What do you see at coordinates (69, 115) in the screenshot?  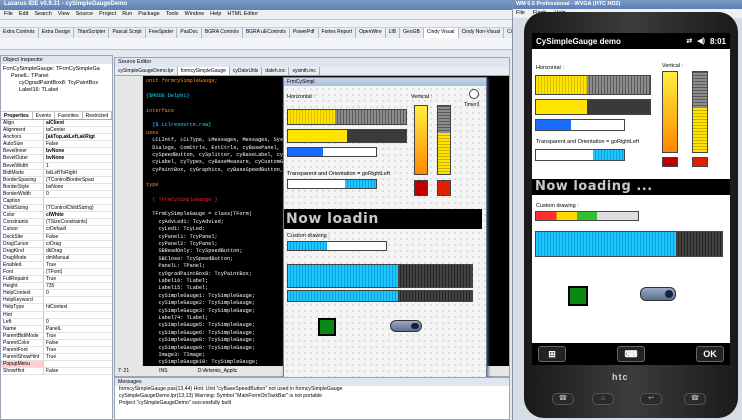 I see `inspector-tab: Favorites` at bounding box center [69, 115].